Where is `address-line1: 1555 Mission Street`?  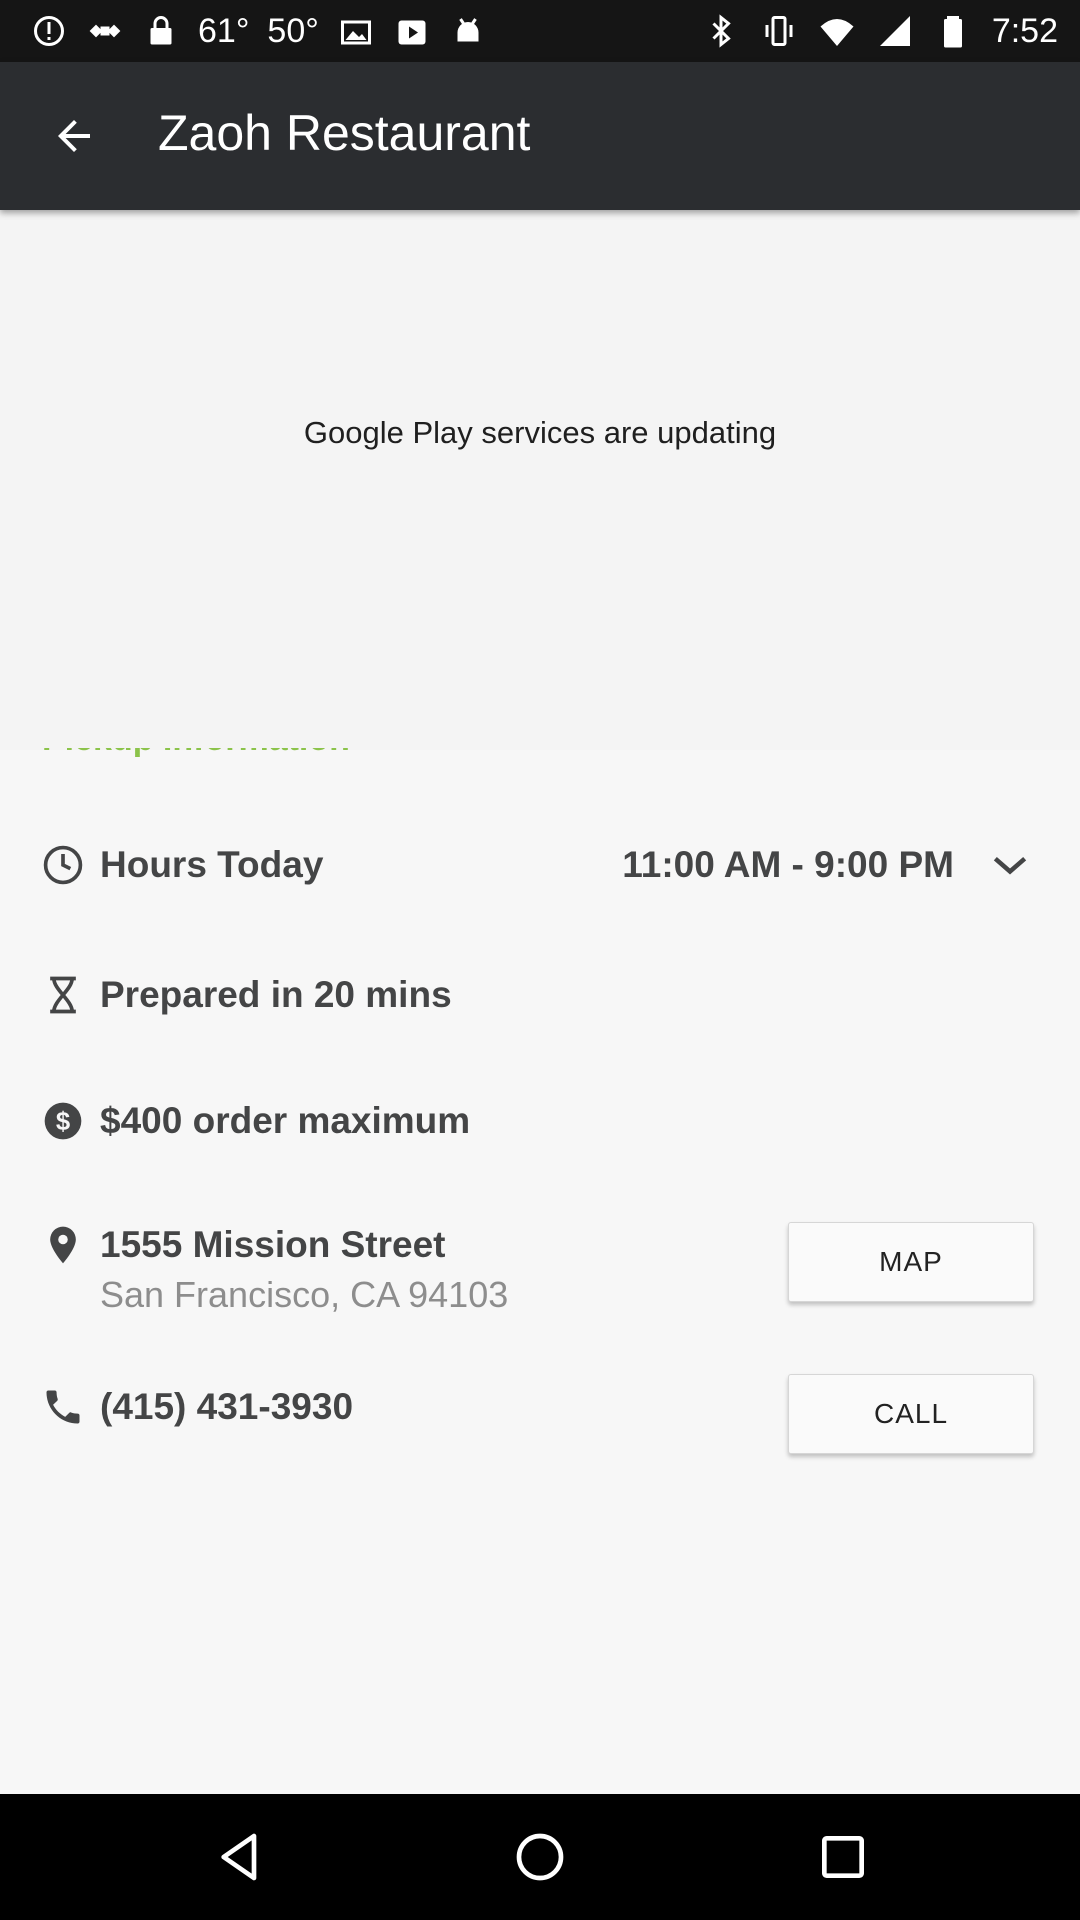
address-line1: 1555 Mission Street is located at coordinates (273, 1244).